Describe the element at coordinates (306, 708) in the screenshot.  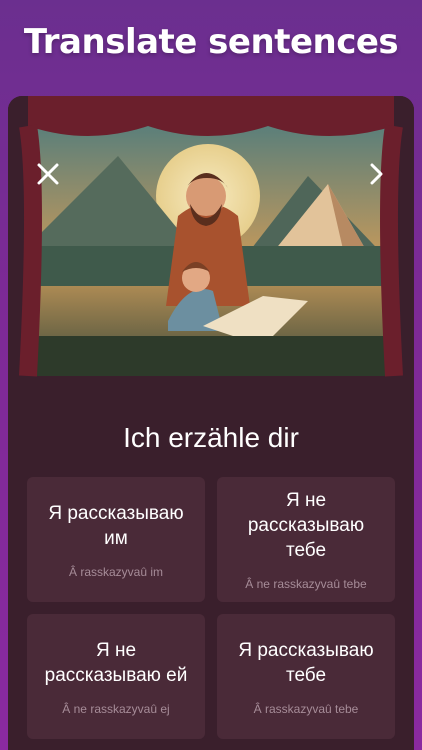
I see `option-transliteration: Â rasskazyvaû tebe` at that location.